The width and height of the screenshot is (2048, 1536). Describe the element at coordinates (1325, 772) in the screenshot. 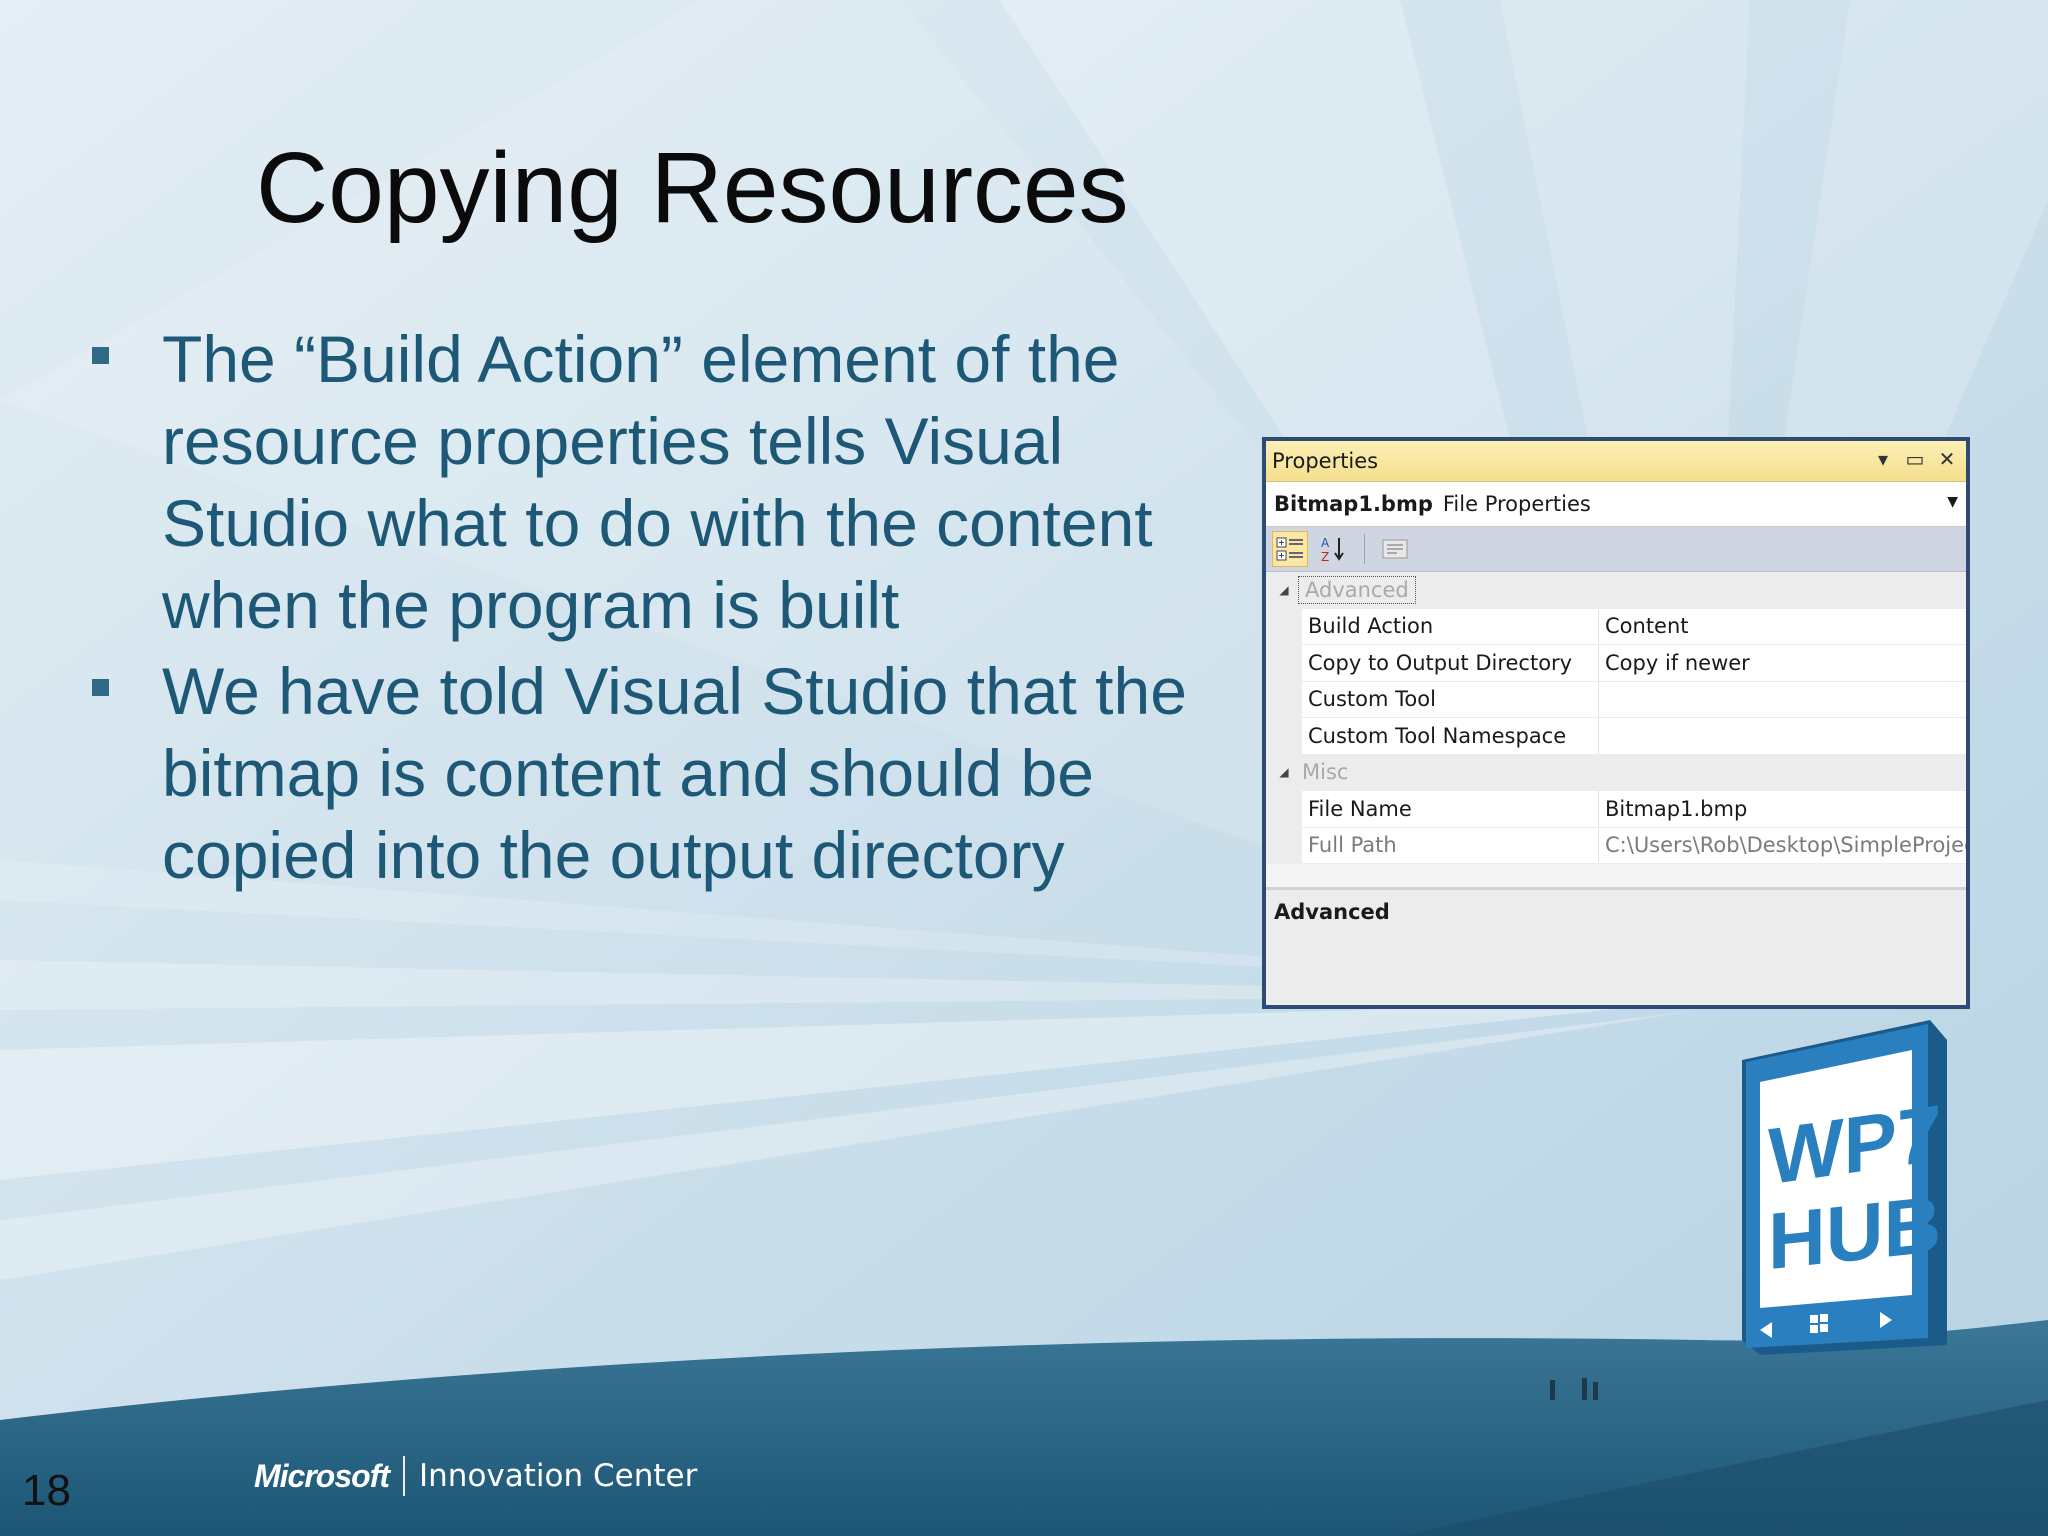

I see `category-label: Misc` at that location.